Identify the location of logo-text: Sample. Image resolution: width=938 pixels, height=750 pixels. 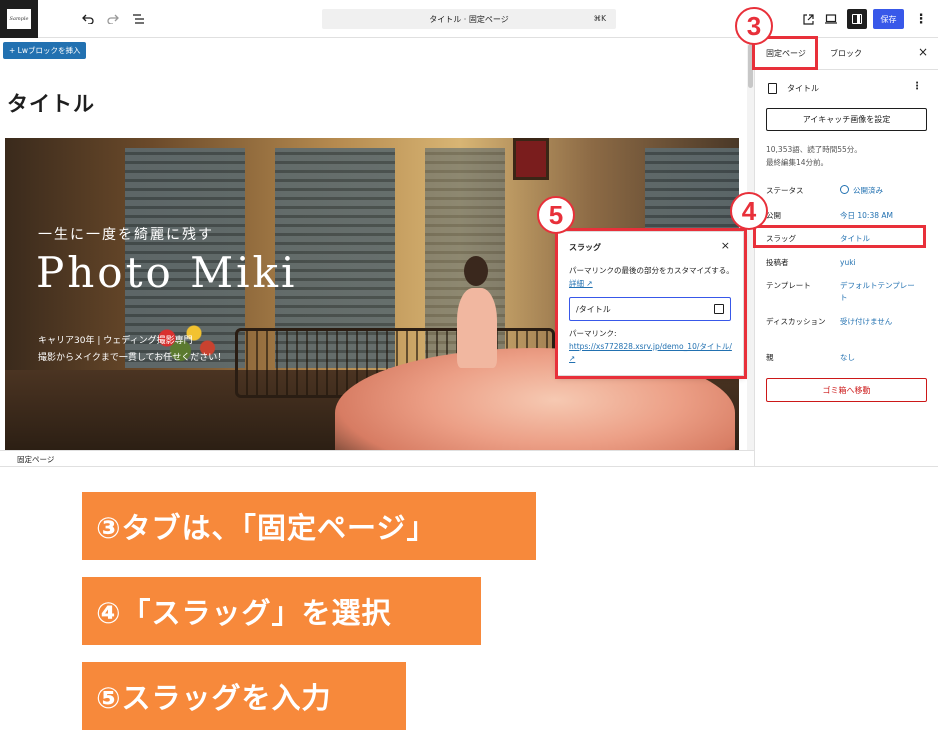
(19, 19).